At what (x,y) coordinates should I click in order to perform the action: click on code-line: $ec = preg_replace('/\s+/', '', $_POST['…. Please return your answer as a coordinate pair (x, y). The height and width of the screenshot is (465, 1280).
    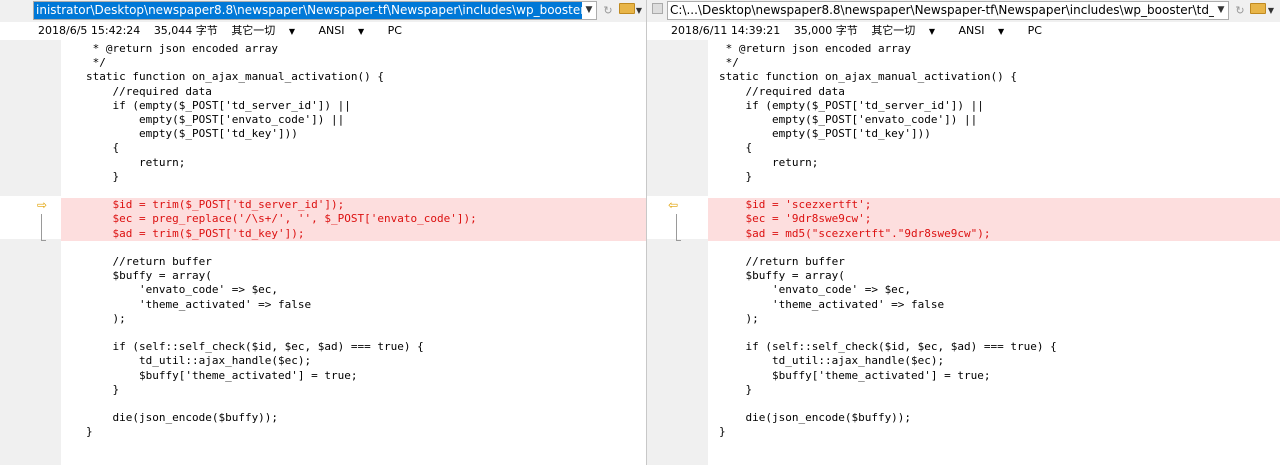
    Looking at the image, I should click on (353, 219).